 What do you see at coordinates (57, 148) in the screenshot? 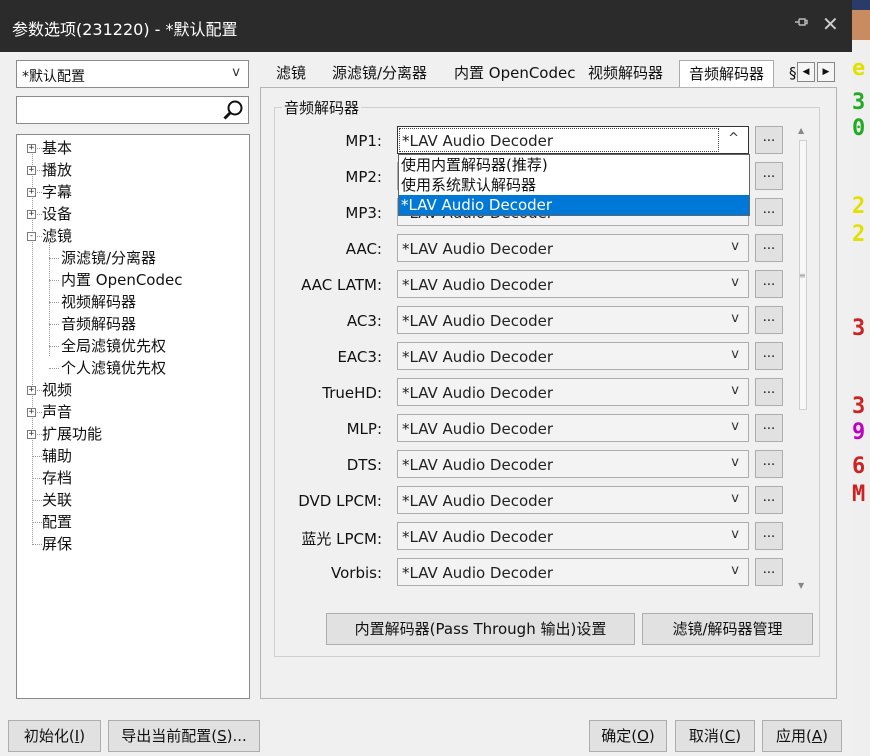
I see `tree-item: 基本` at bounding box center [57, 148].